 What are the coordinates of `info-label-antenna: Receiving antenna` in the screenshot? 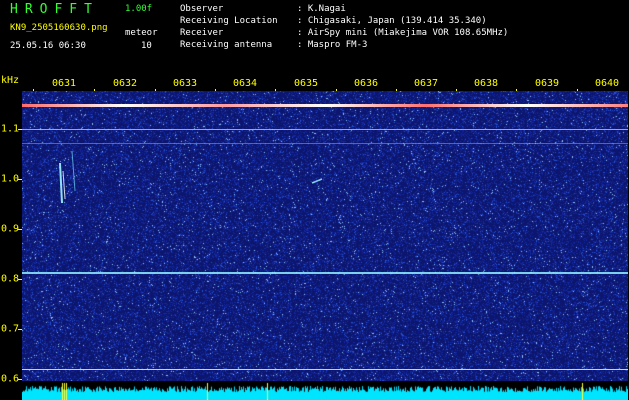 It's located at (226, 45).